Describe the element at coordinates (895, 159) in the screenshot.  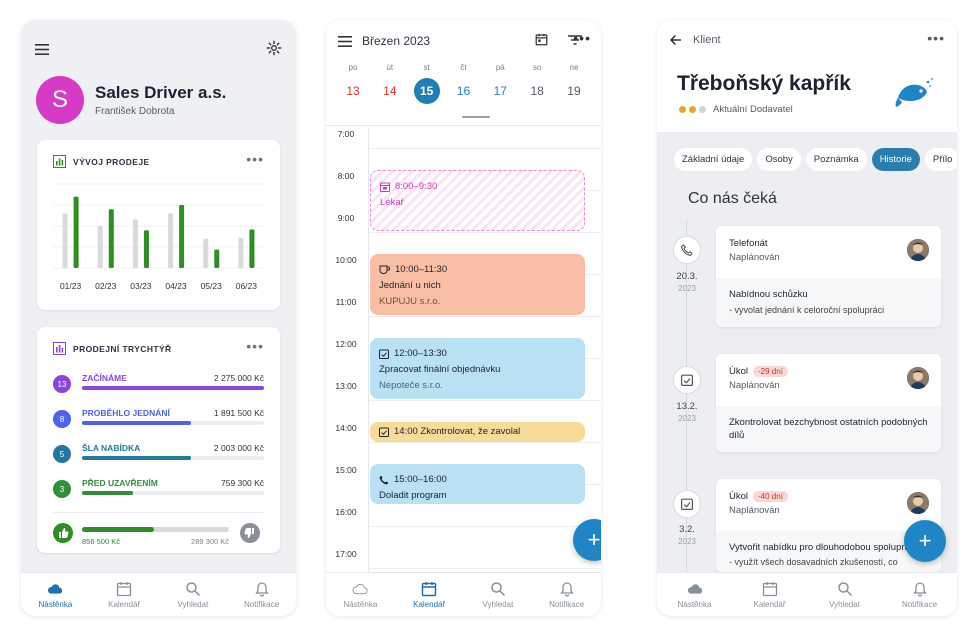
I see `tab-3: Historie` at that location.